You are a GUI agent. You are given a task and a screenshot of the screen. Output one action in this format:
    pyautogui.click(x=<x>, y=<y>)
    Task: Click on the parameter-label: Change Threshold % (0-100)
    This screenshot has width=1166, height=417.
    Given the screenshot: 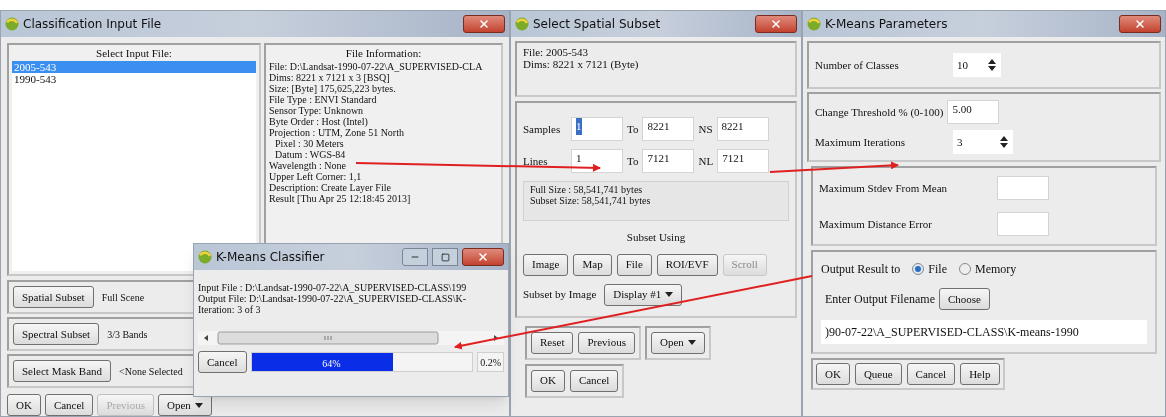 What is the action you would take?
    pyautogui.click(x=879, y=112)
    